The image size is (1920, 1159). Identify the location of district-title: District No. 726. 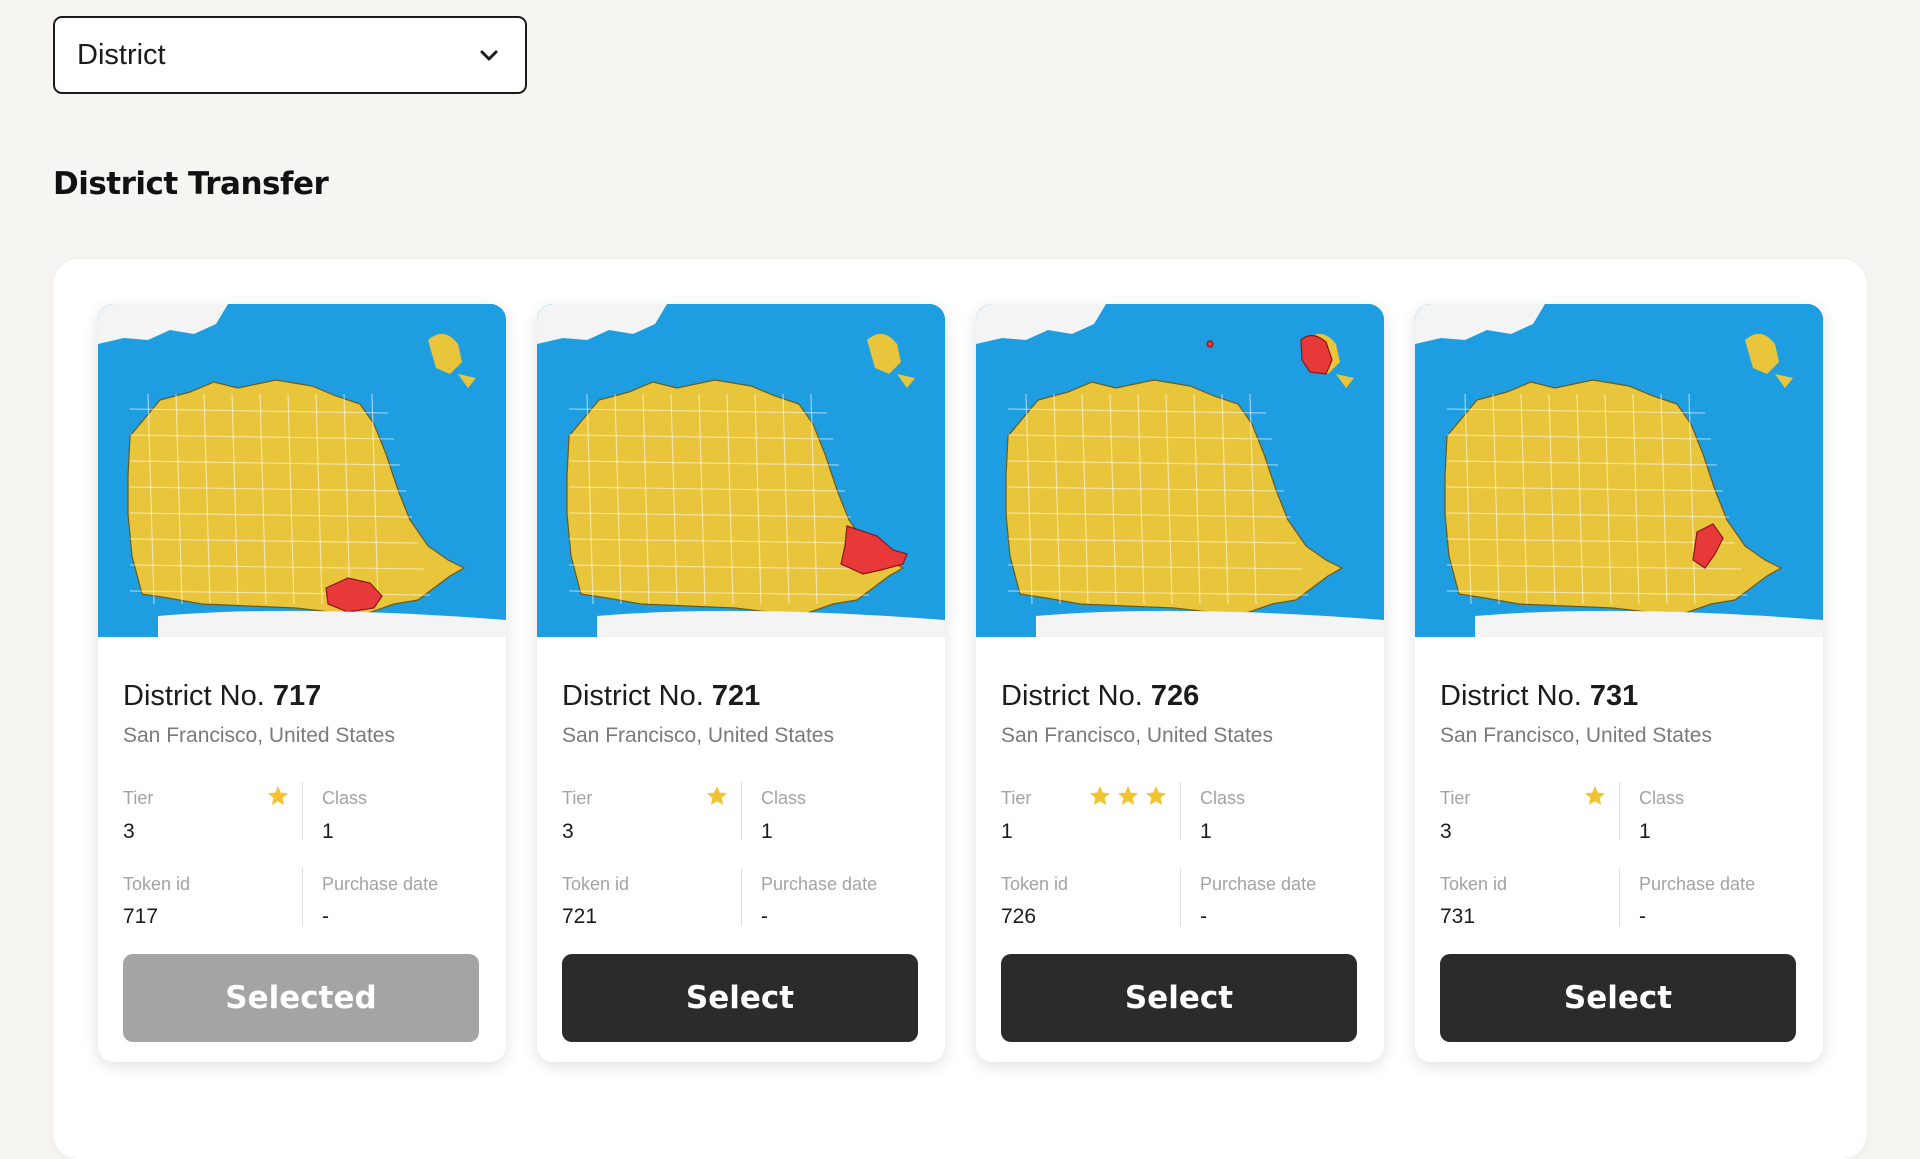
(1100, 696).